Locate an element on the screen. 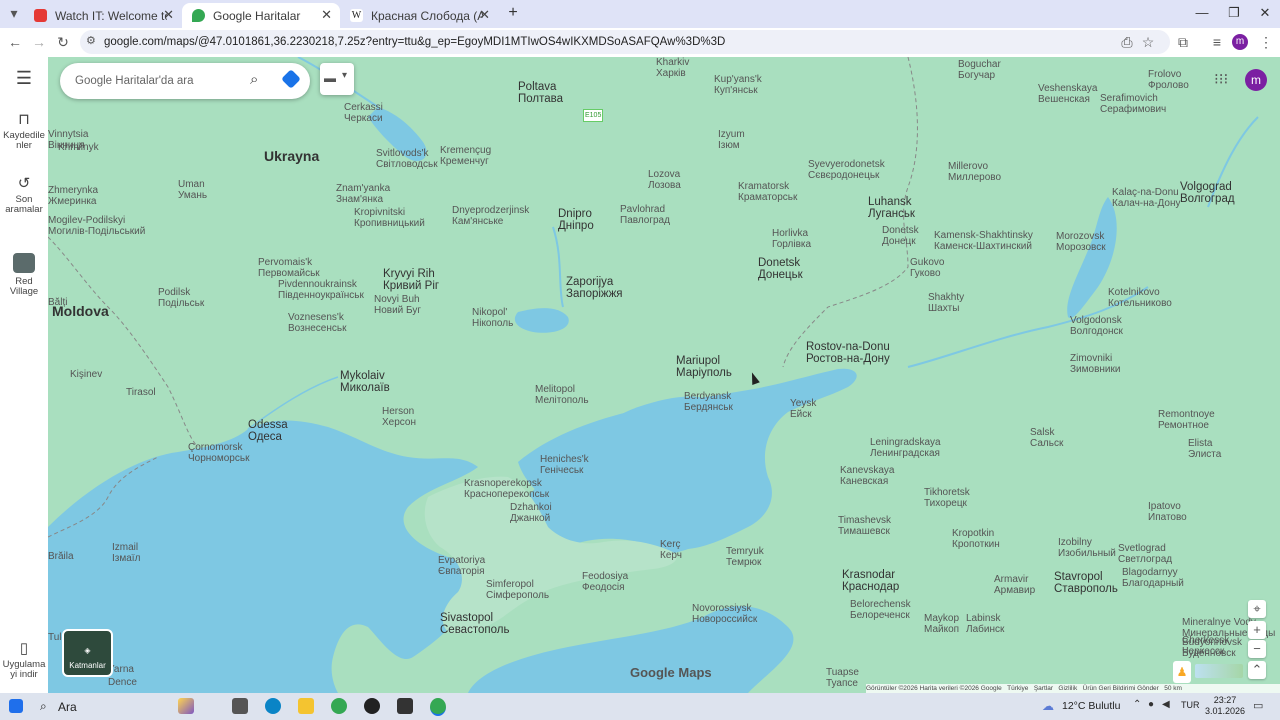  city-label: Donetsk Донецк is located at coordinates (900, 236).